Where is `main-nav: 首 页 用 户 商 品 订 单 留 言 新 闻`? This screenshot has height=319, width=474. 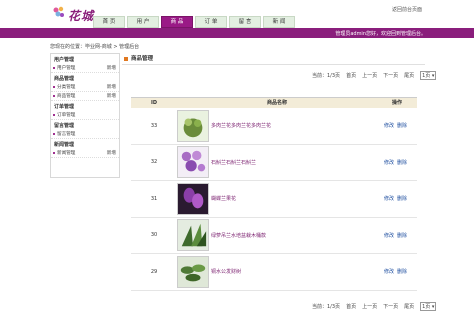
main-nav: 首 页 用 户 商 品 订 单 留 言 新 闻 is located at coordinates (194, 22).